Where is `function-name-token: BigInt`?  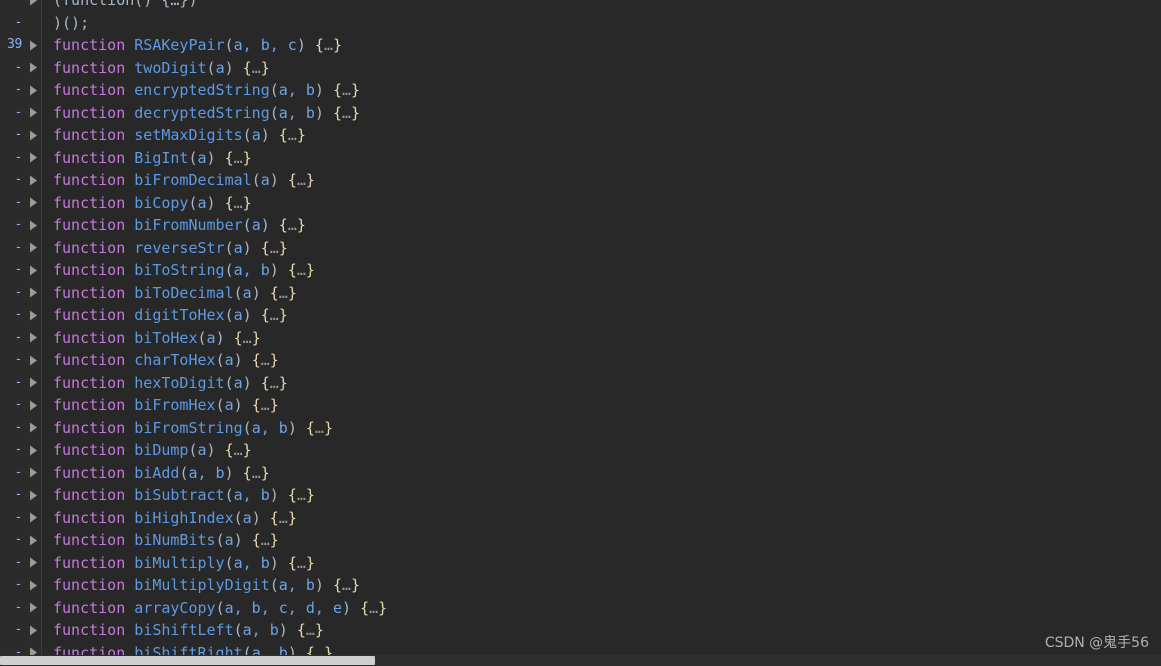 function-name-token: BigInt is located at coordinates (161, 158).